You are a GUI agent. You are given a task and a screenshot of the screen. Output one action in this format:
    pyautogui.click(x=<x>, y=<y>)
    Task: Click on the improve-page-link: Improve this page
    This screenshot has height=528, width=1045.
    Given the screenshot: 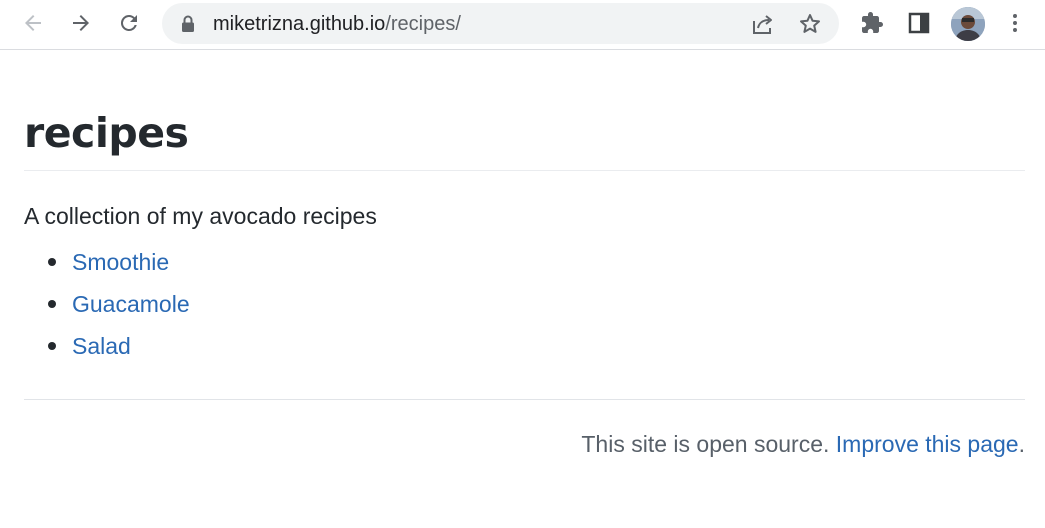 What is the action you would take?
    pyautogui.click(x=927, y=444)
    